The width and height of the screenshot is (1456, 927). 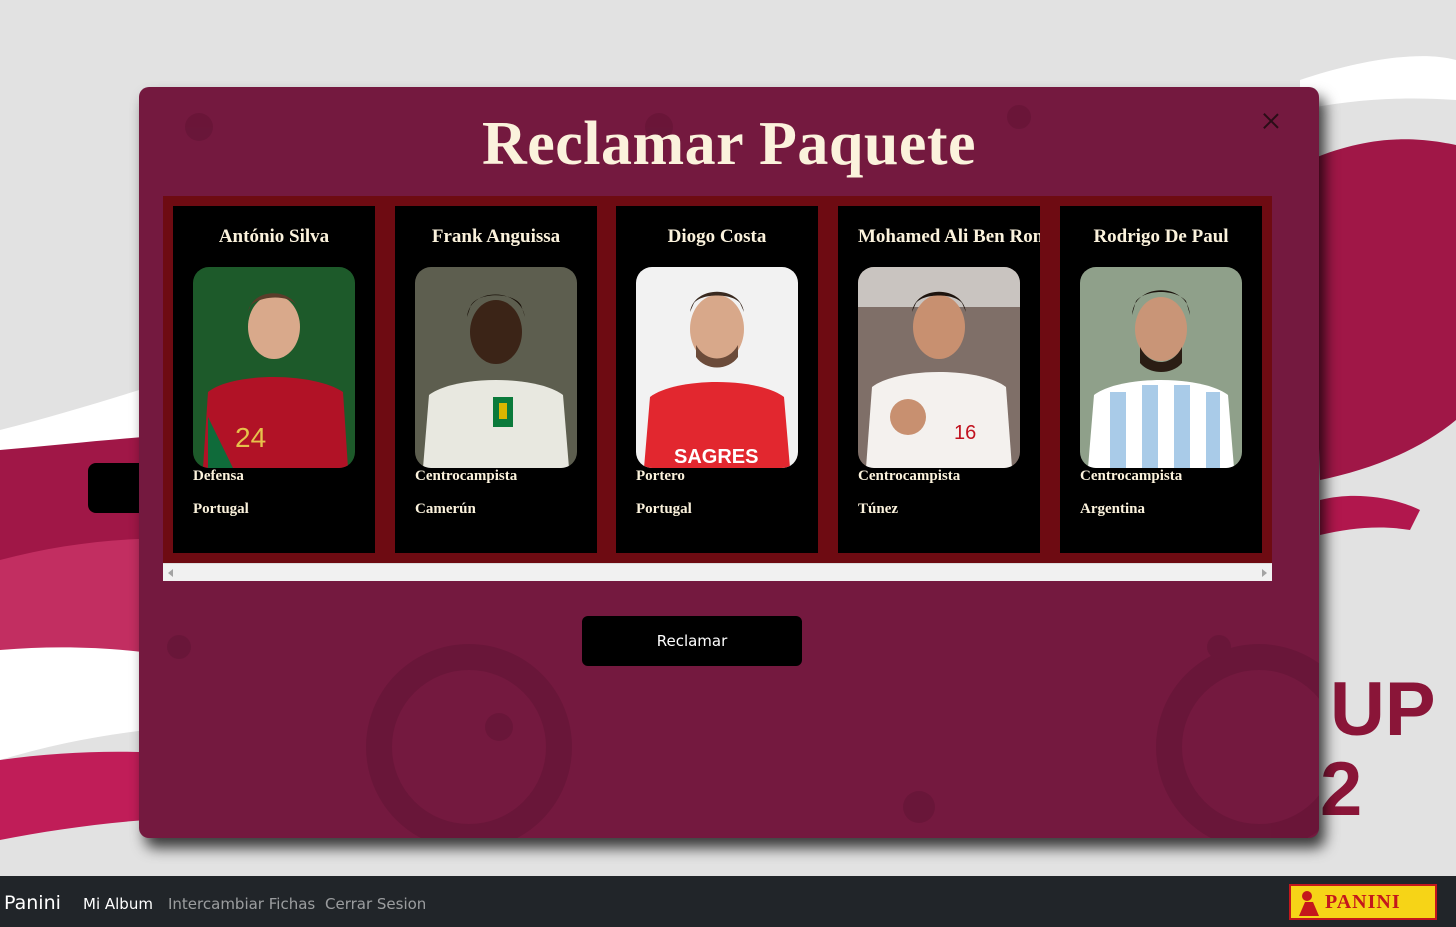 What do you see at coordinates (949, 236) in the screenshot?
I see `player-name: Mohamed Ali Ben Romdhane` at bounding box center [949, 236].